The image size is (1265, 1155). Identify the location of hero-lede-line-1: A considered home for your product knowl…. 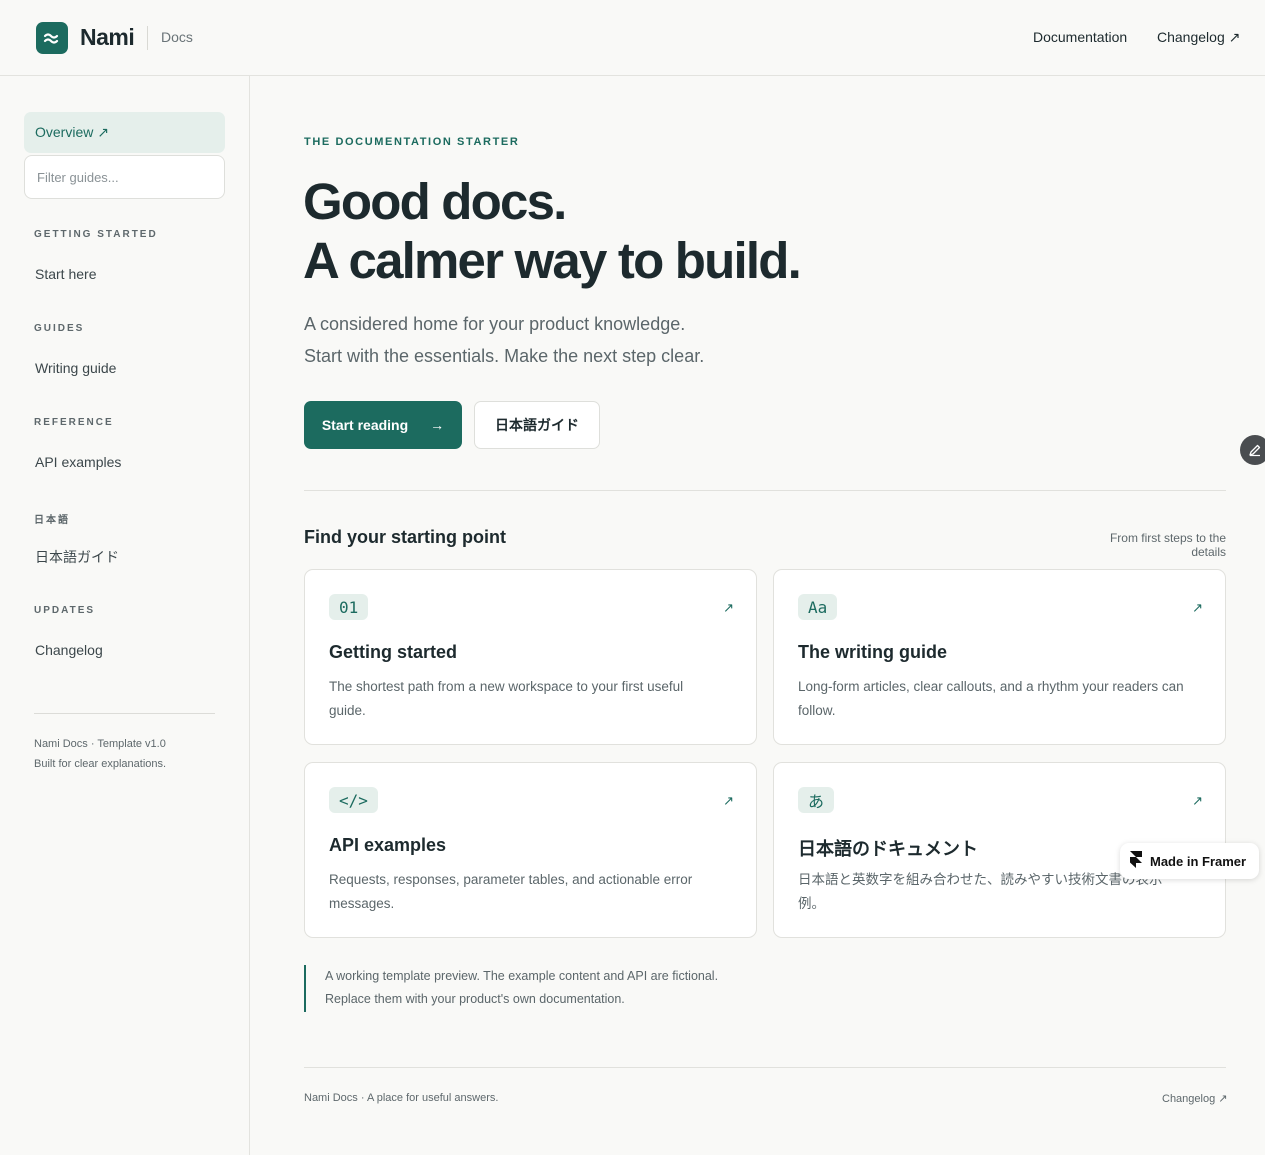
(495, 324).